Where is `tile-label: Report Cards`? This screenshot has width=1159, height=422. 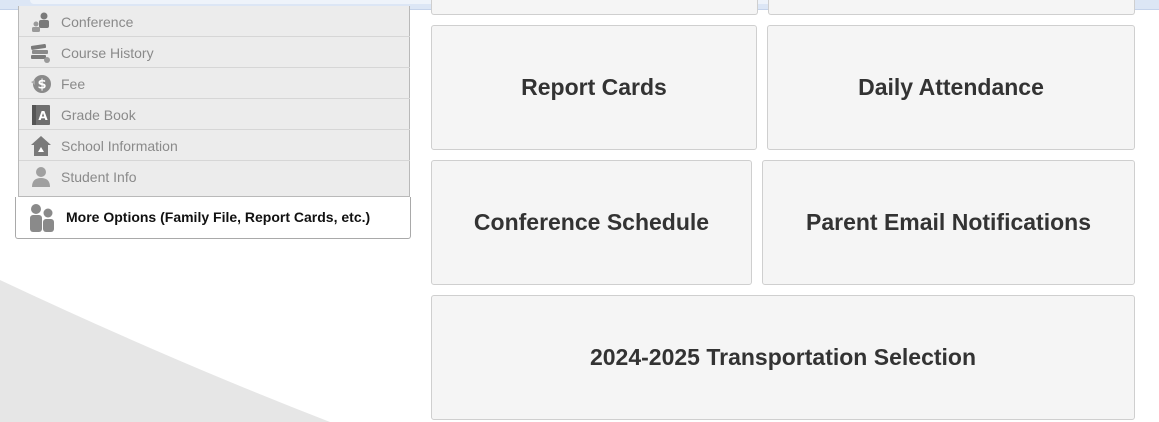 tile-label: Report Cards is located at coordinates (594, 87).